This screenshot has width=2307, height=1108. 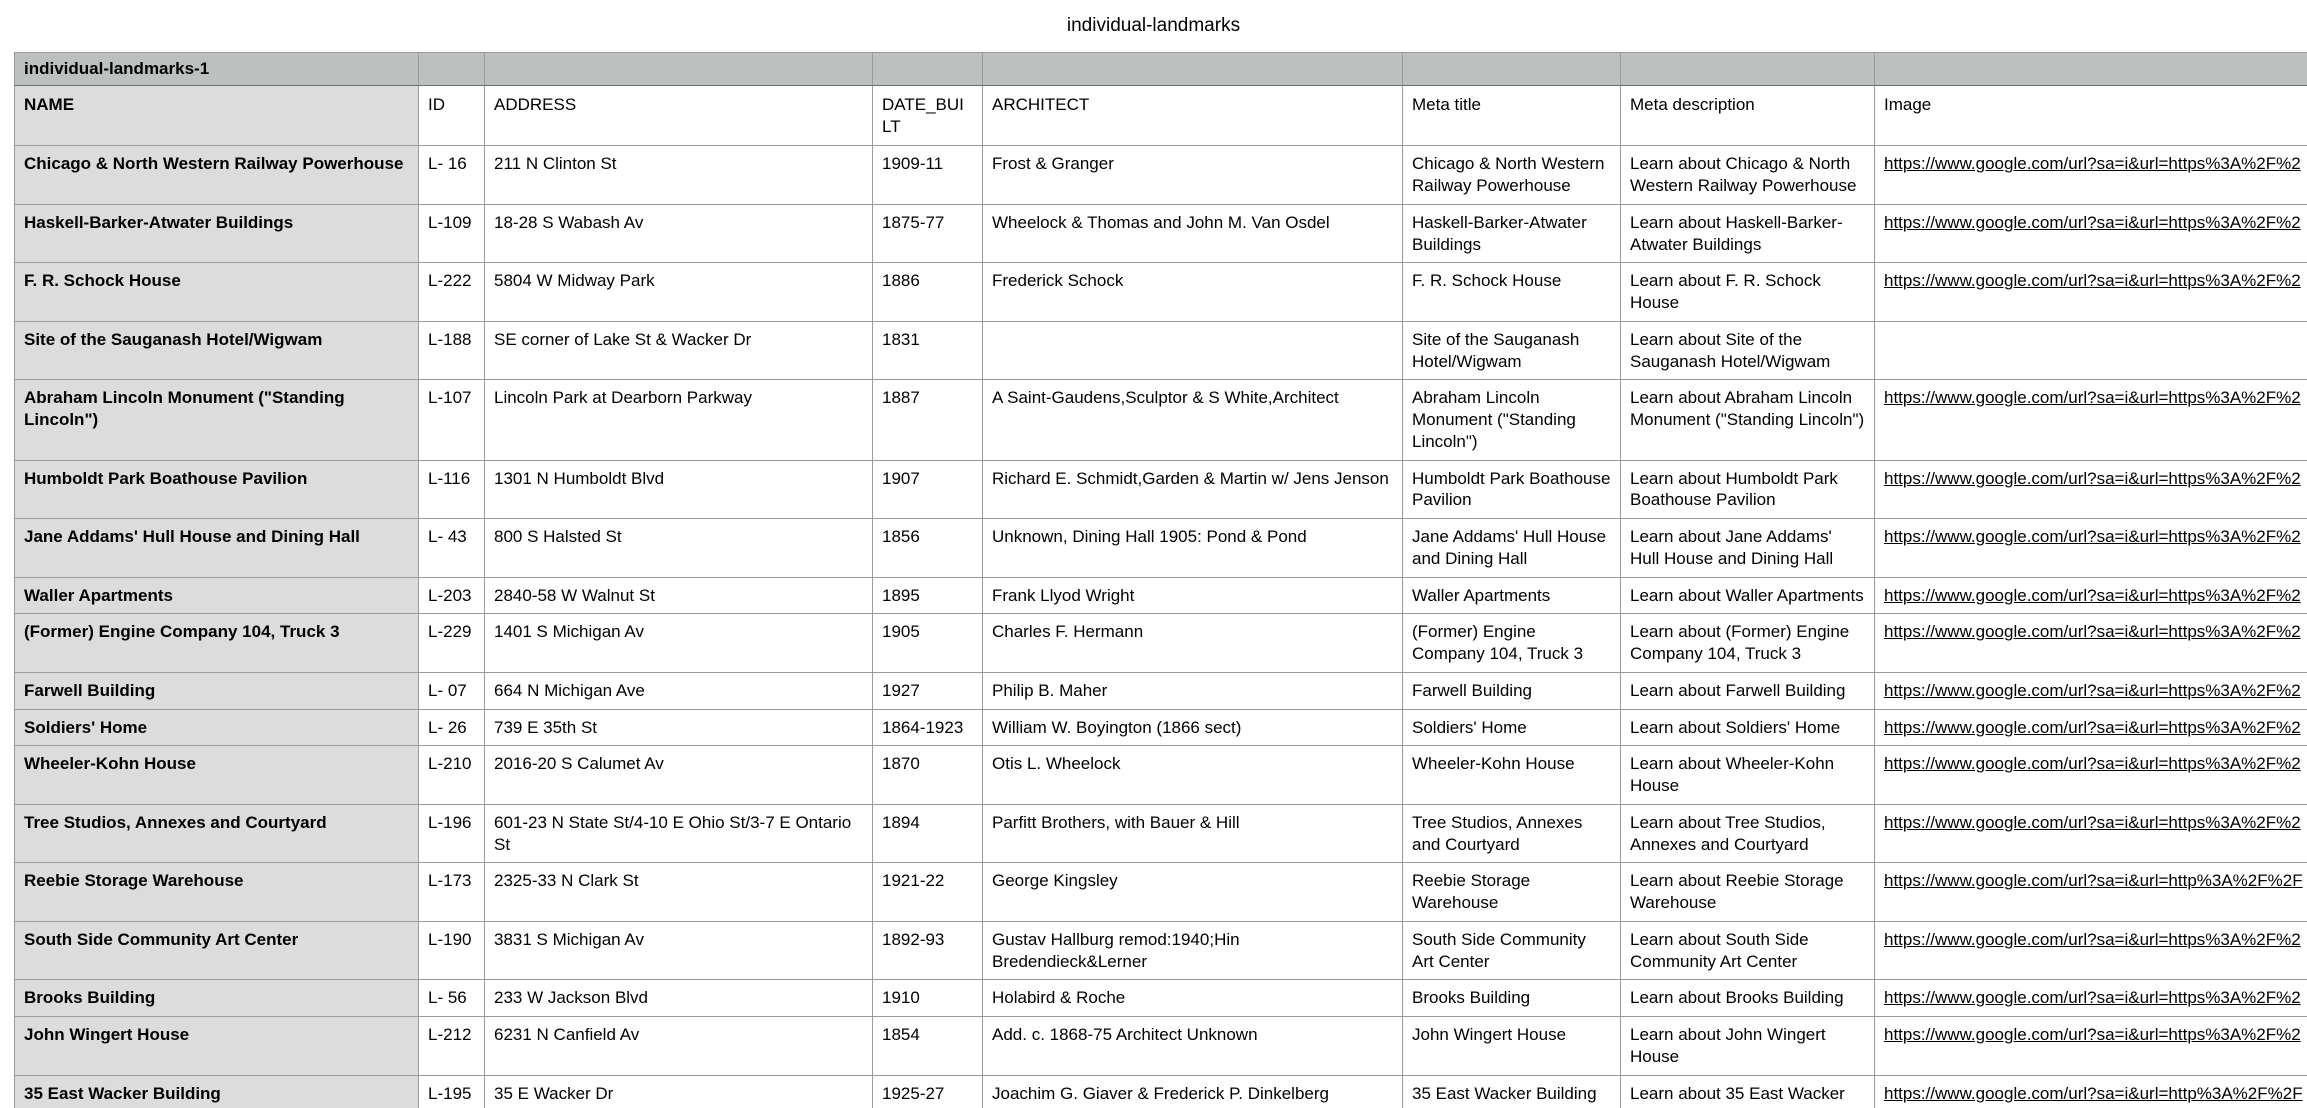 I want to click on cell-meta-title: (Former) Engine Company 104, Truck 3, so click(x=1511, y=643).